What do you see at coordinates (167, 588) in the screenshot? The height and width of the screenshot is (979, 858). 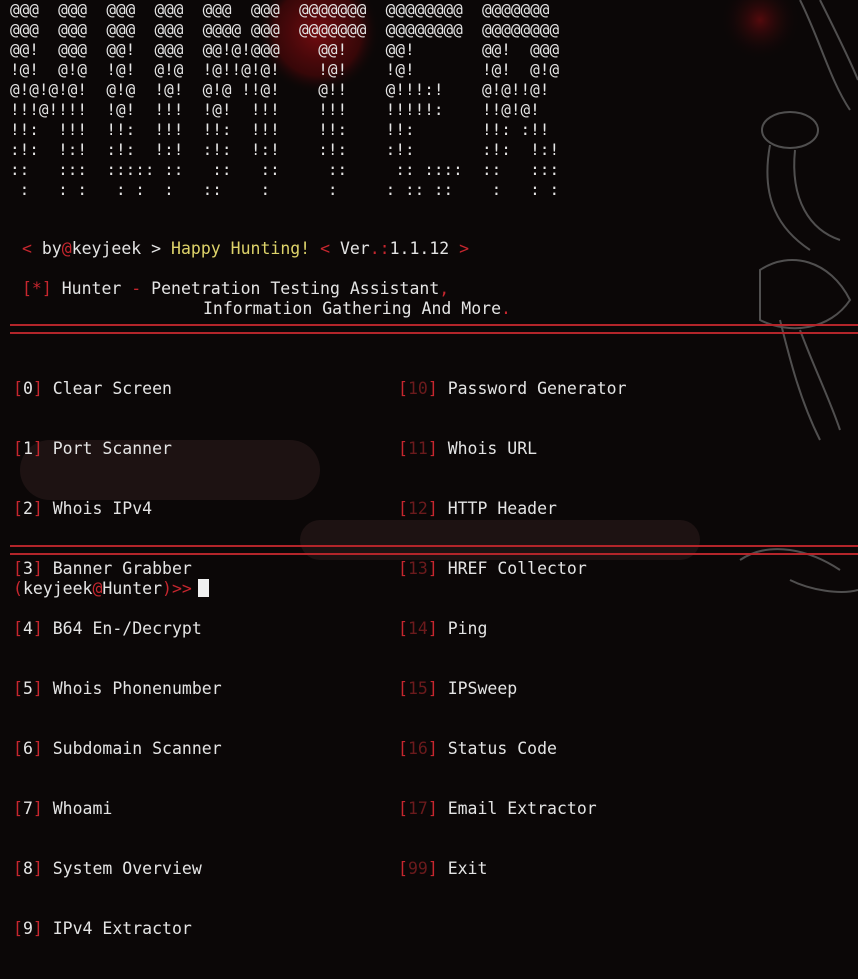 I see `prompt-paren-close: )` at bounding box center [167, 588].